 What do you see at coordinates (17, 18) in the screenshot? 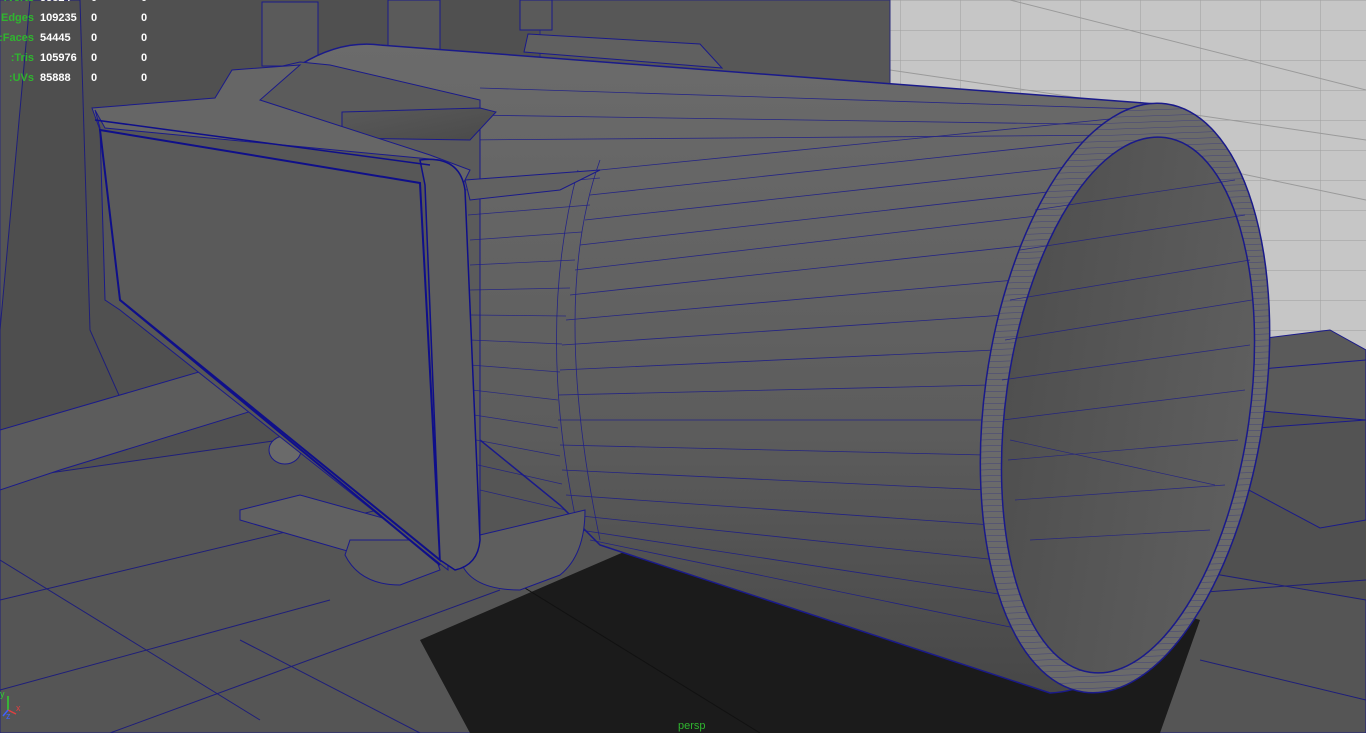
I see `hud-label: Edges:` at bounding box center [17, 18].